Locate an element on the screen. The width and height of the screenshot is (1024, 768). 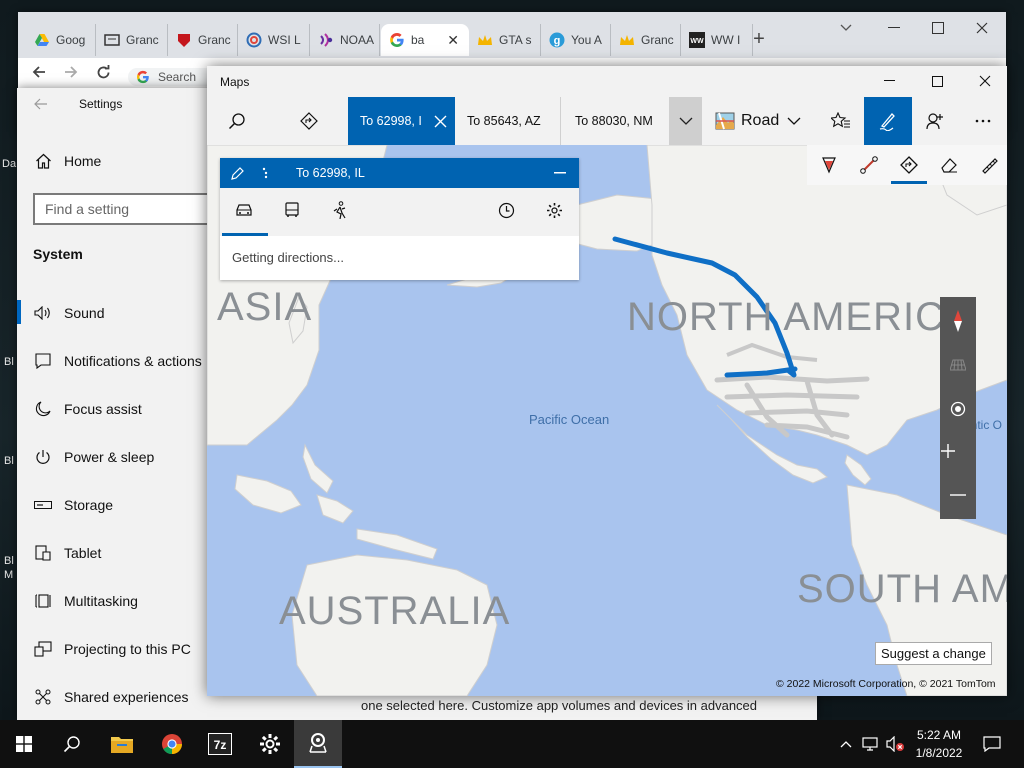
map-controls is located at coordinates (958, 408).